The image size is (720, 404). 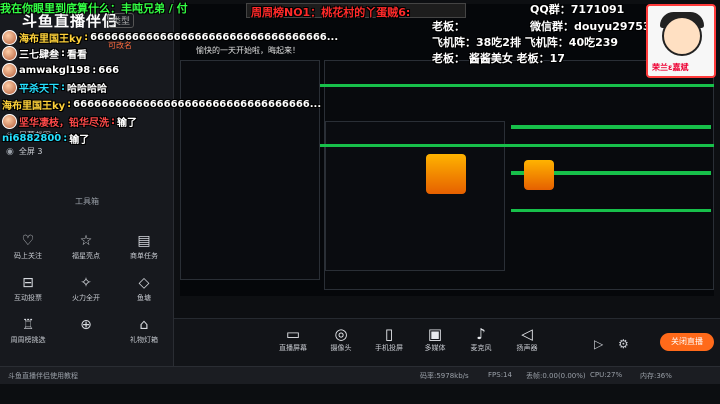 I want to click on chat-message: 三七肆叁: 看看, so click(x=44, y=53).